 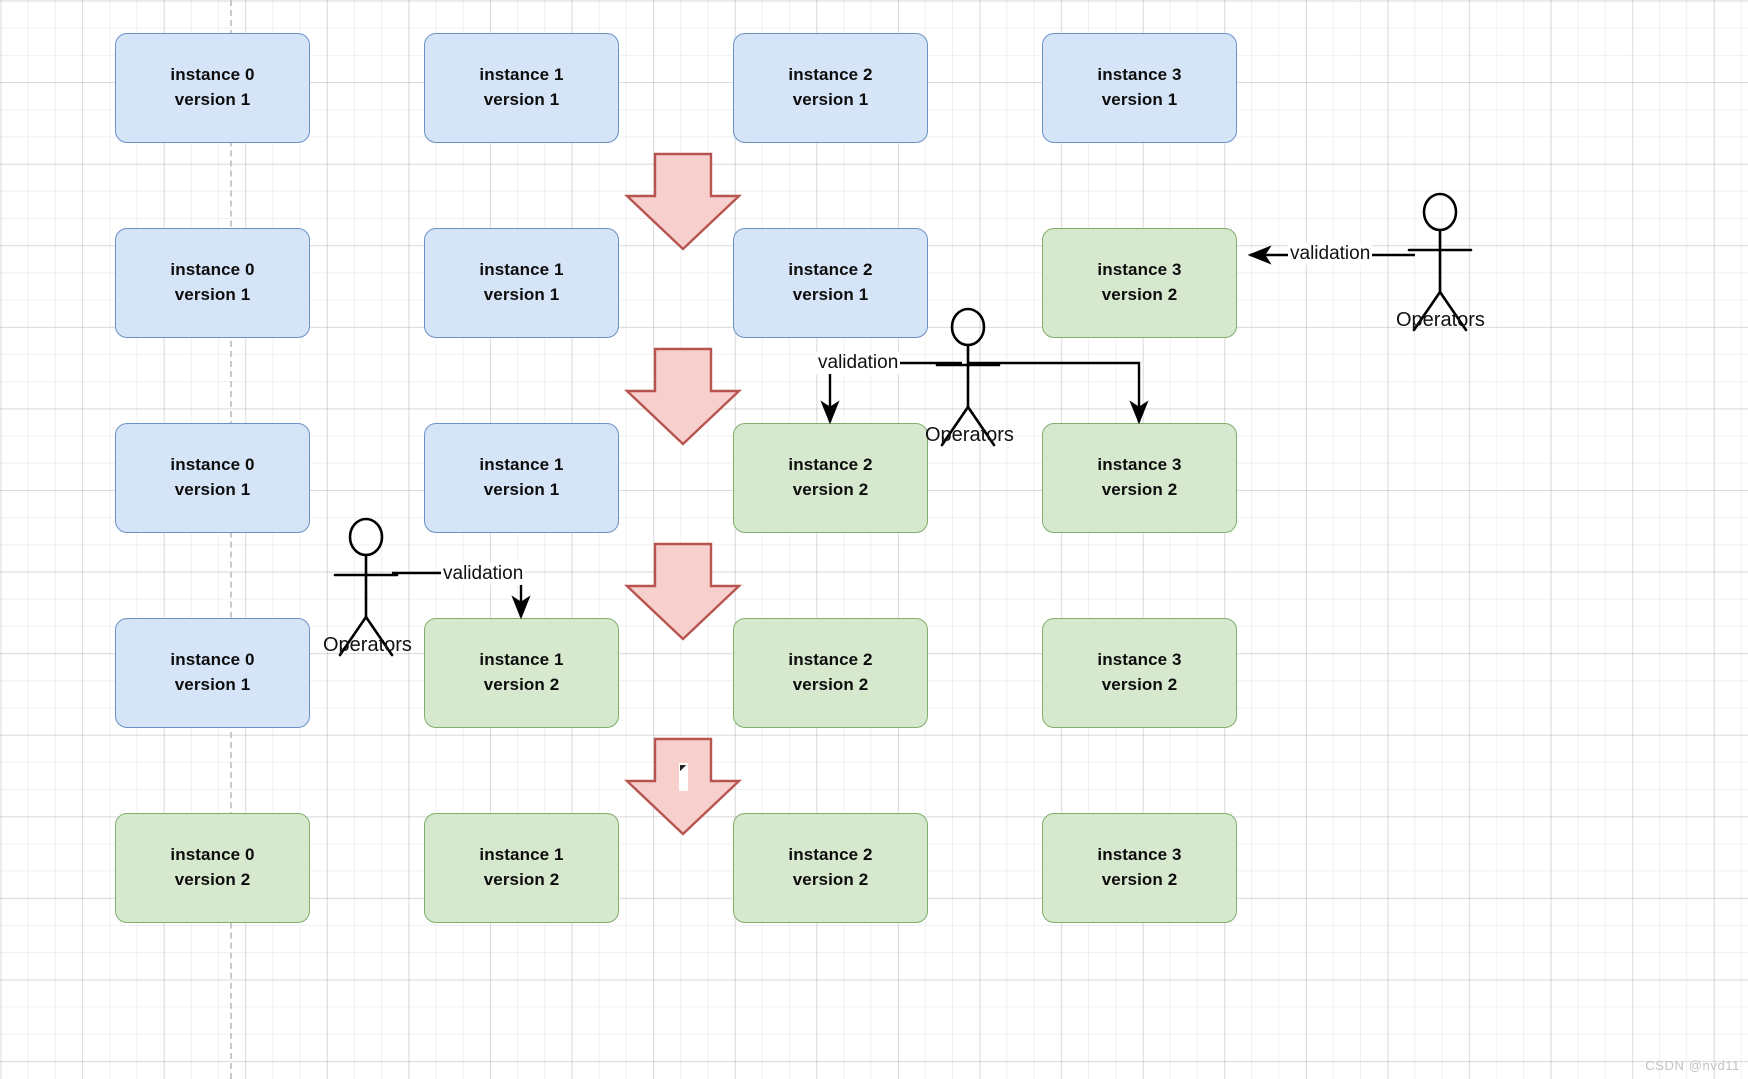 What do you see at coordinates (1330, 254) in the screenshot?
I see `edge-label-validation-right: validation` at bounding box center [1330, 254].